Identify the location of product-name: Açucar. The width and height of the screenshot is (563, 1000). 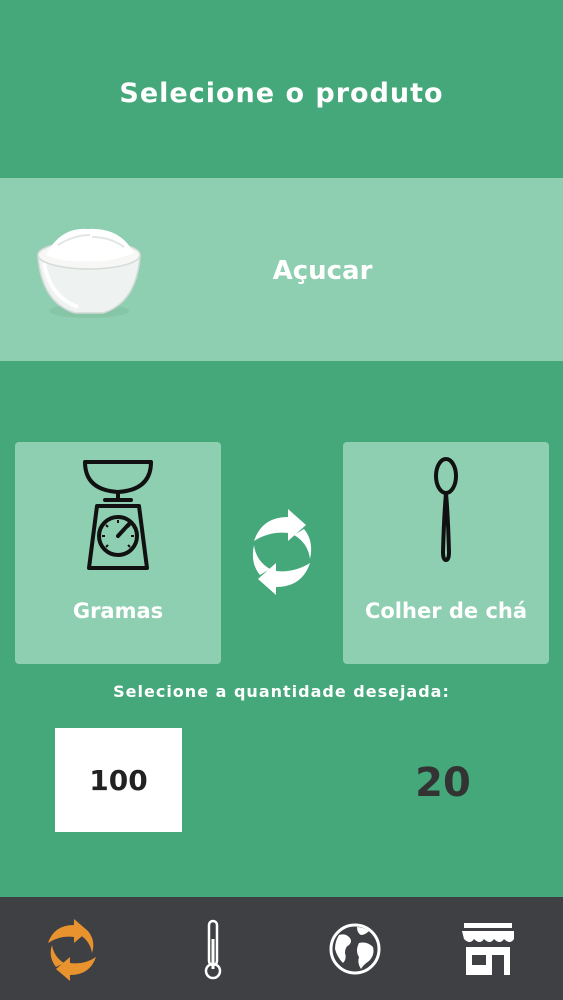
(322, 271).